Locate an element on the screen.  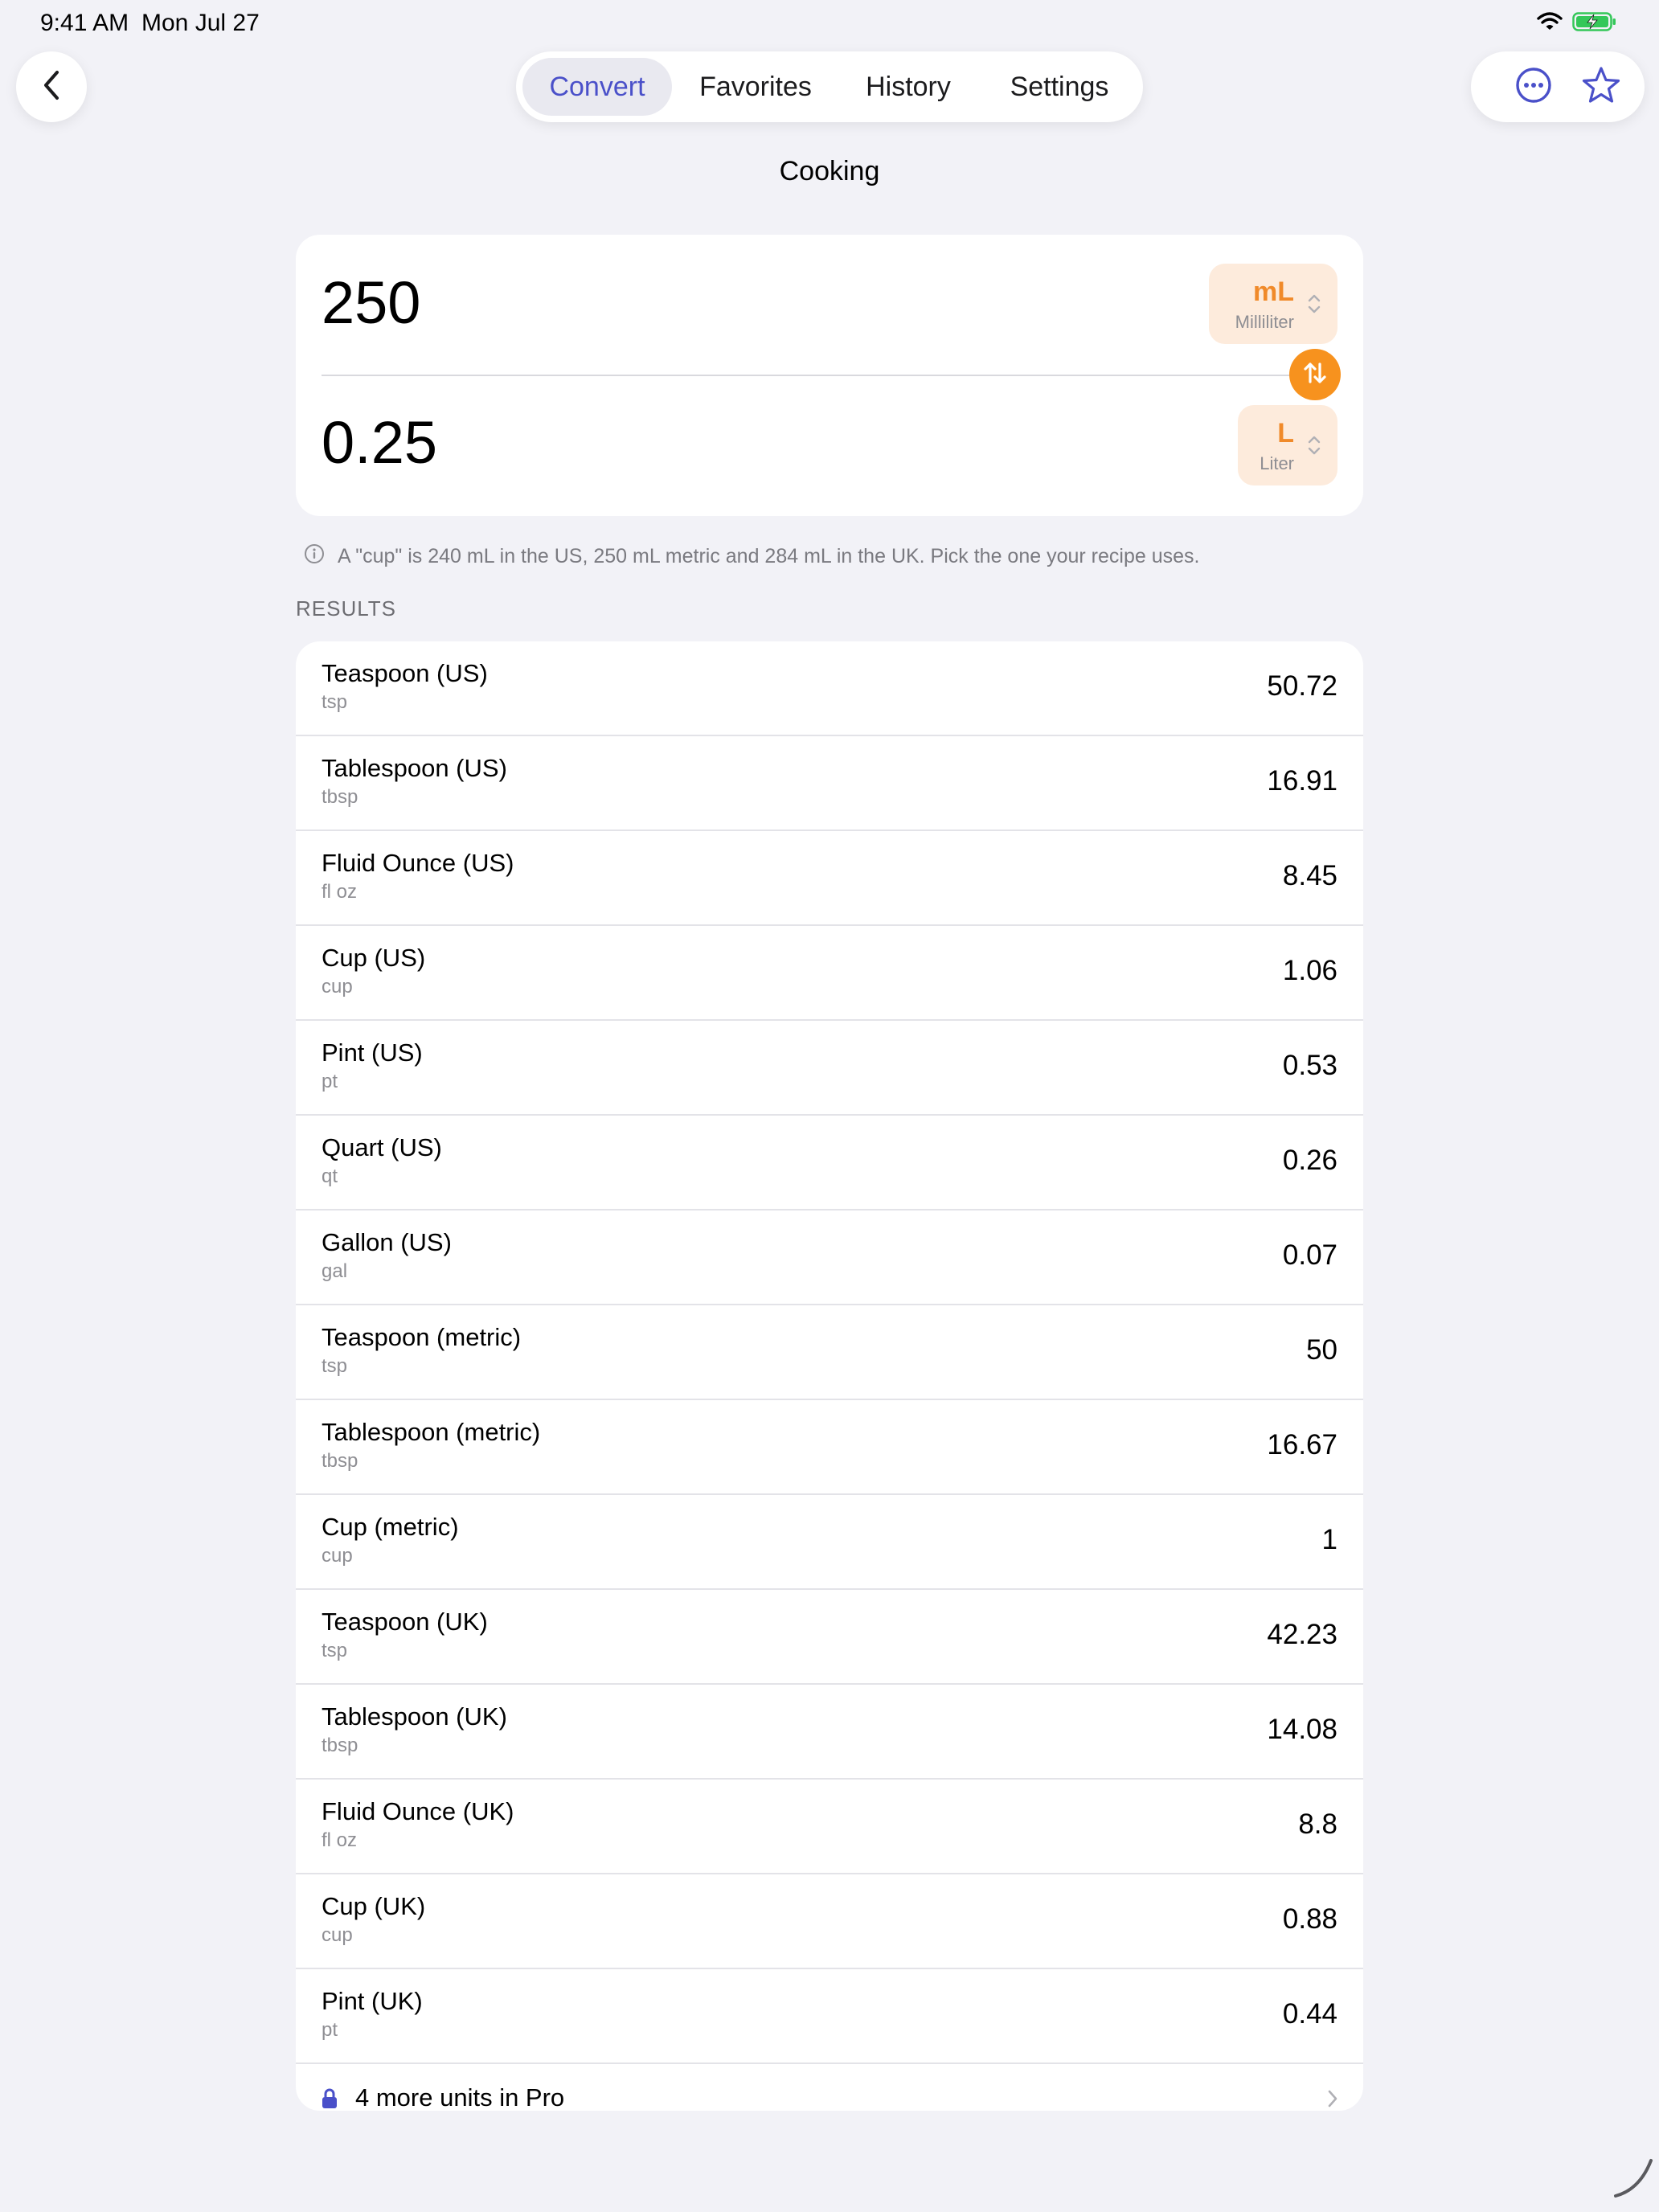
wifi-icon is located at coordinates (1550, 23).